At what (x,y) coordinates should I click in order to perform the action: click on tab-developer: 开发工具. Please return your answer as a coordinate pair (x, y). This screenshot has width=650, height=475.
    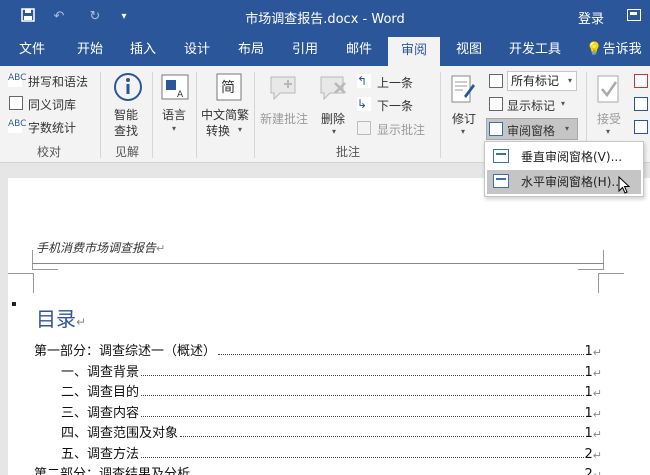
    Looking at the image, I should click on (535, 50).